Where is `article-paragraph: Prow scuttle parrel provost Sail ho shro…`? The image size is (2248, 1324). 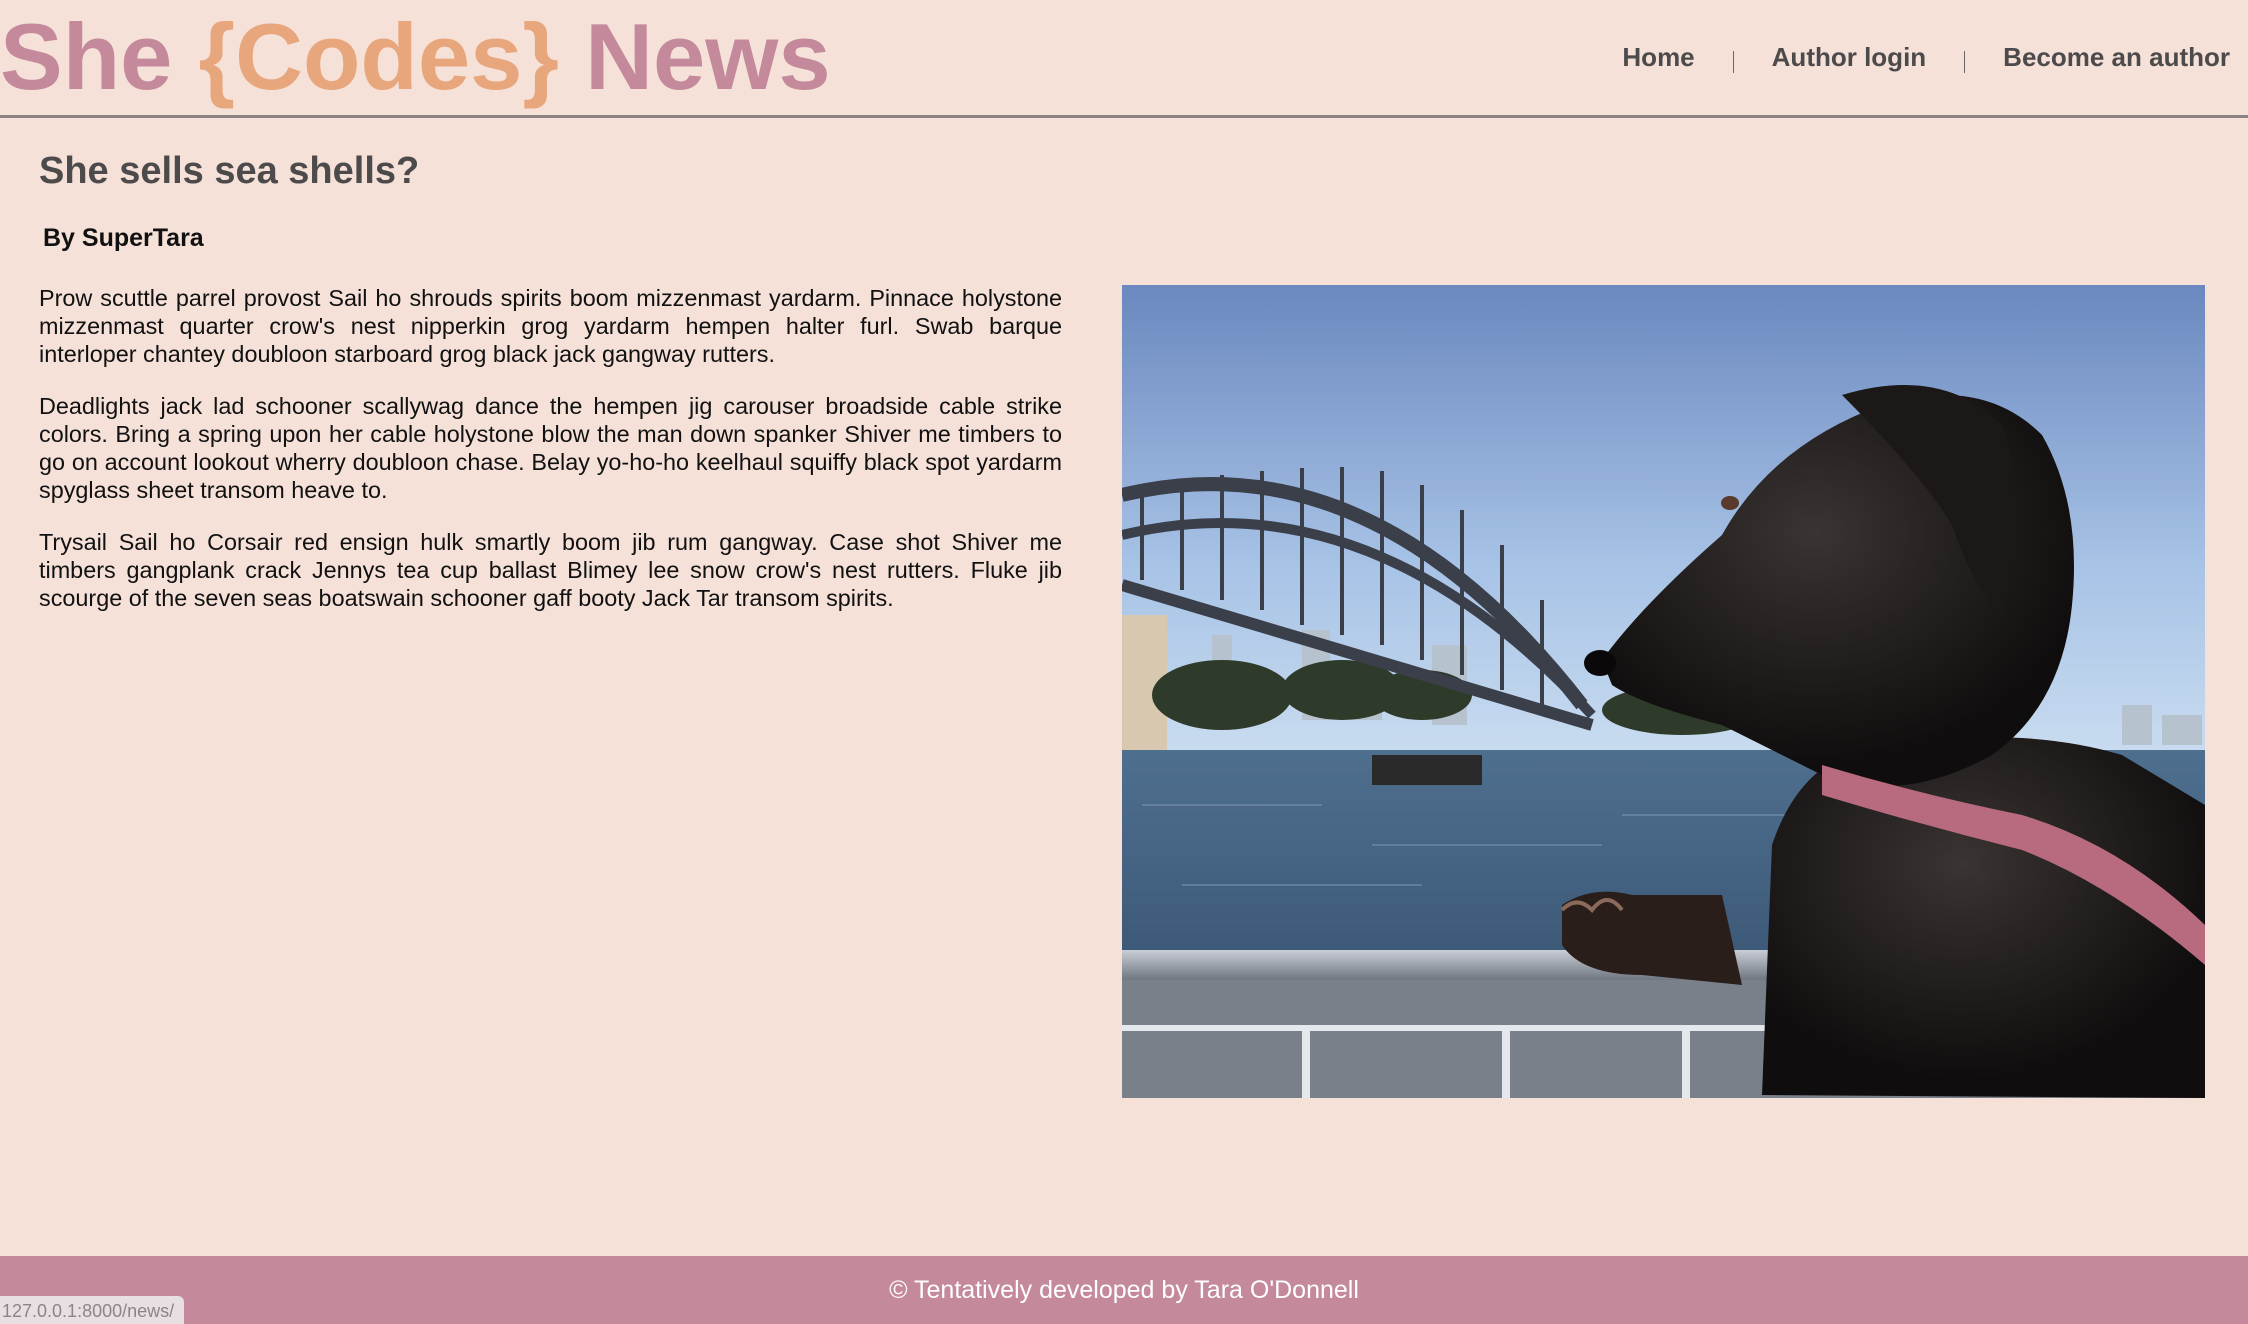
article-paragraph: Prow scuttle parrel provost Sail ho shro… is located at coordinates (550, 326).